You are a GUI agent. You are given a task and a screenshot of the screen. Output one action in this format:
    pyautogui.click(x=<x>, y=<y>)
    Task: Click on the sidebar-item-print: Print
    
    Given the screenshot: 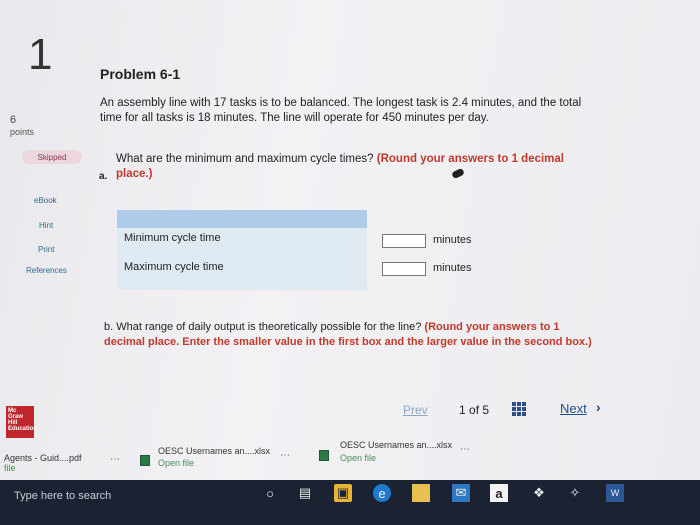 What is the action you would take?
    pyautogui.click(x=46, y=249)
    